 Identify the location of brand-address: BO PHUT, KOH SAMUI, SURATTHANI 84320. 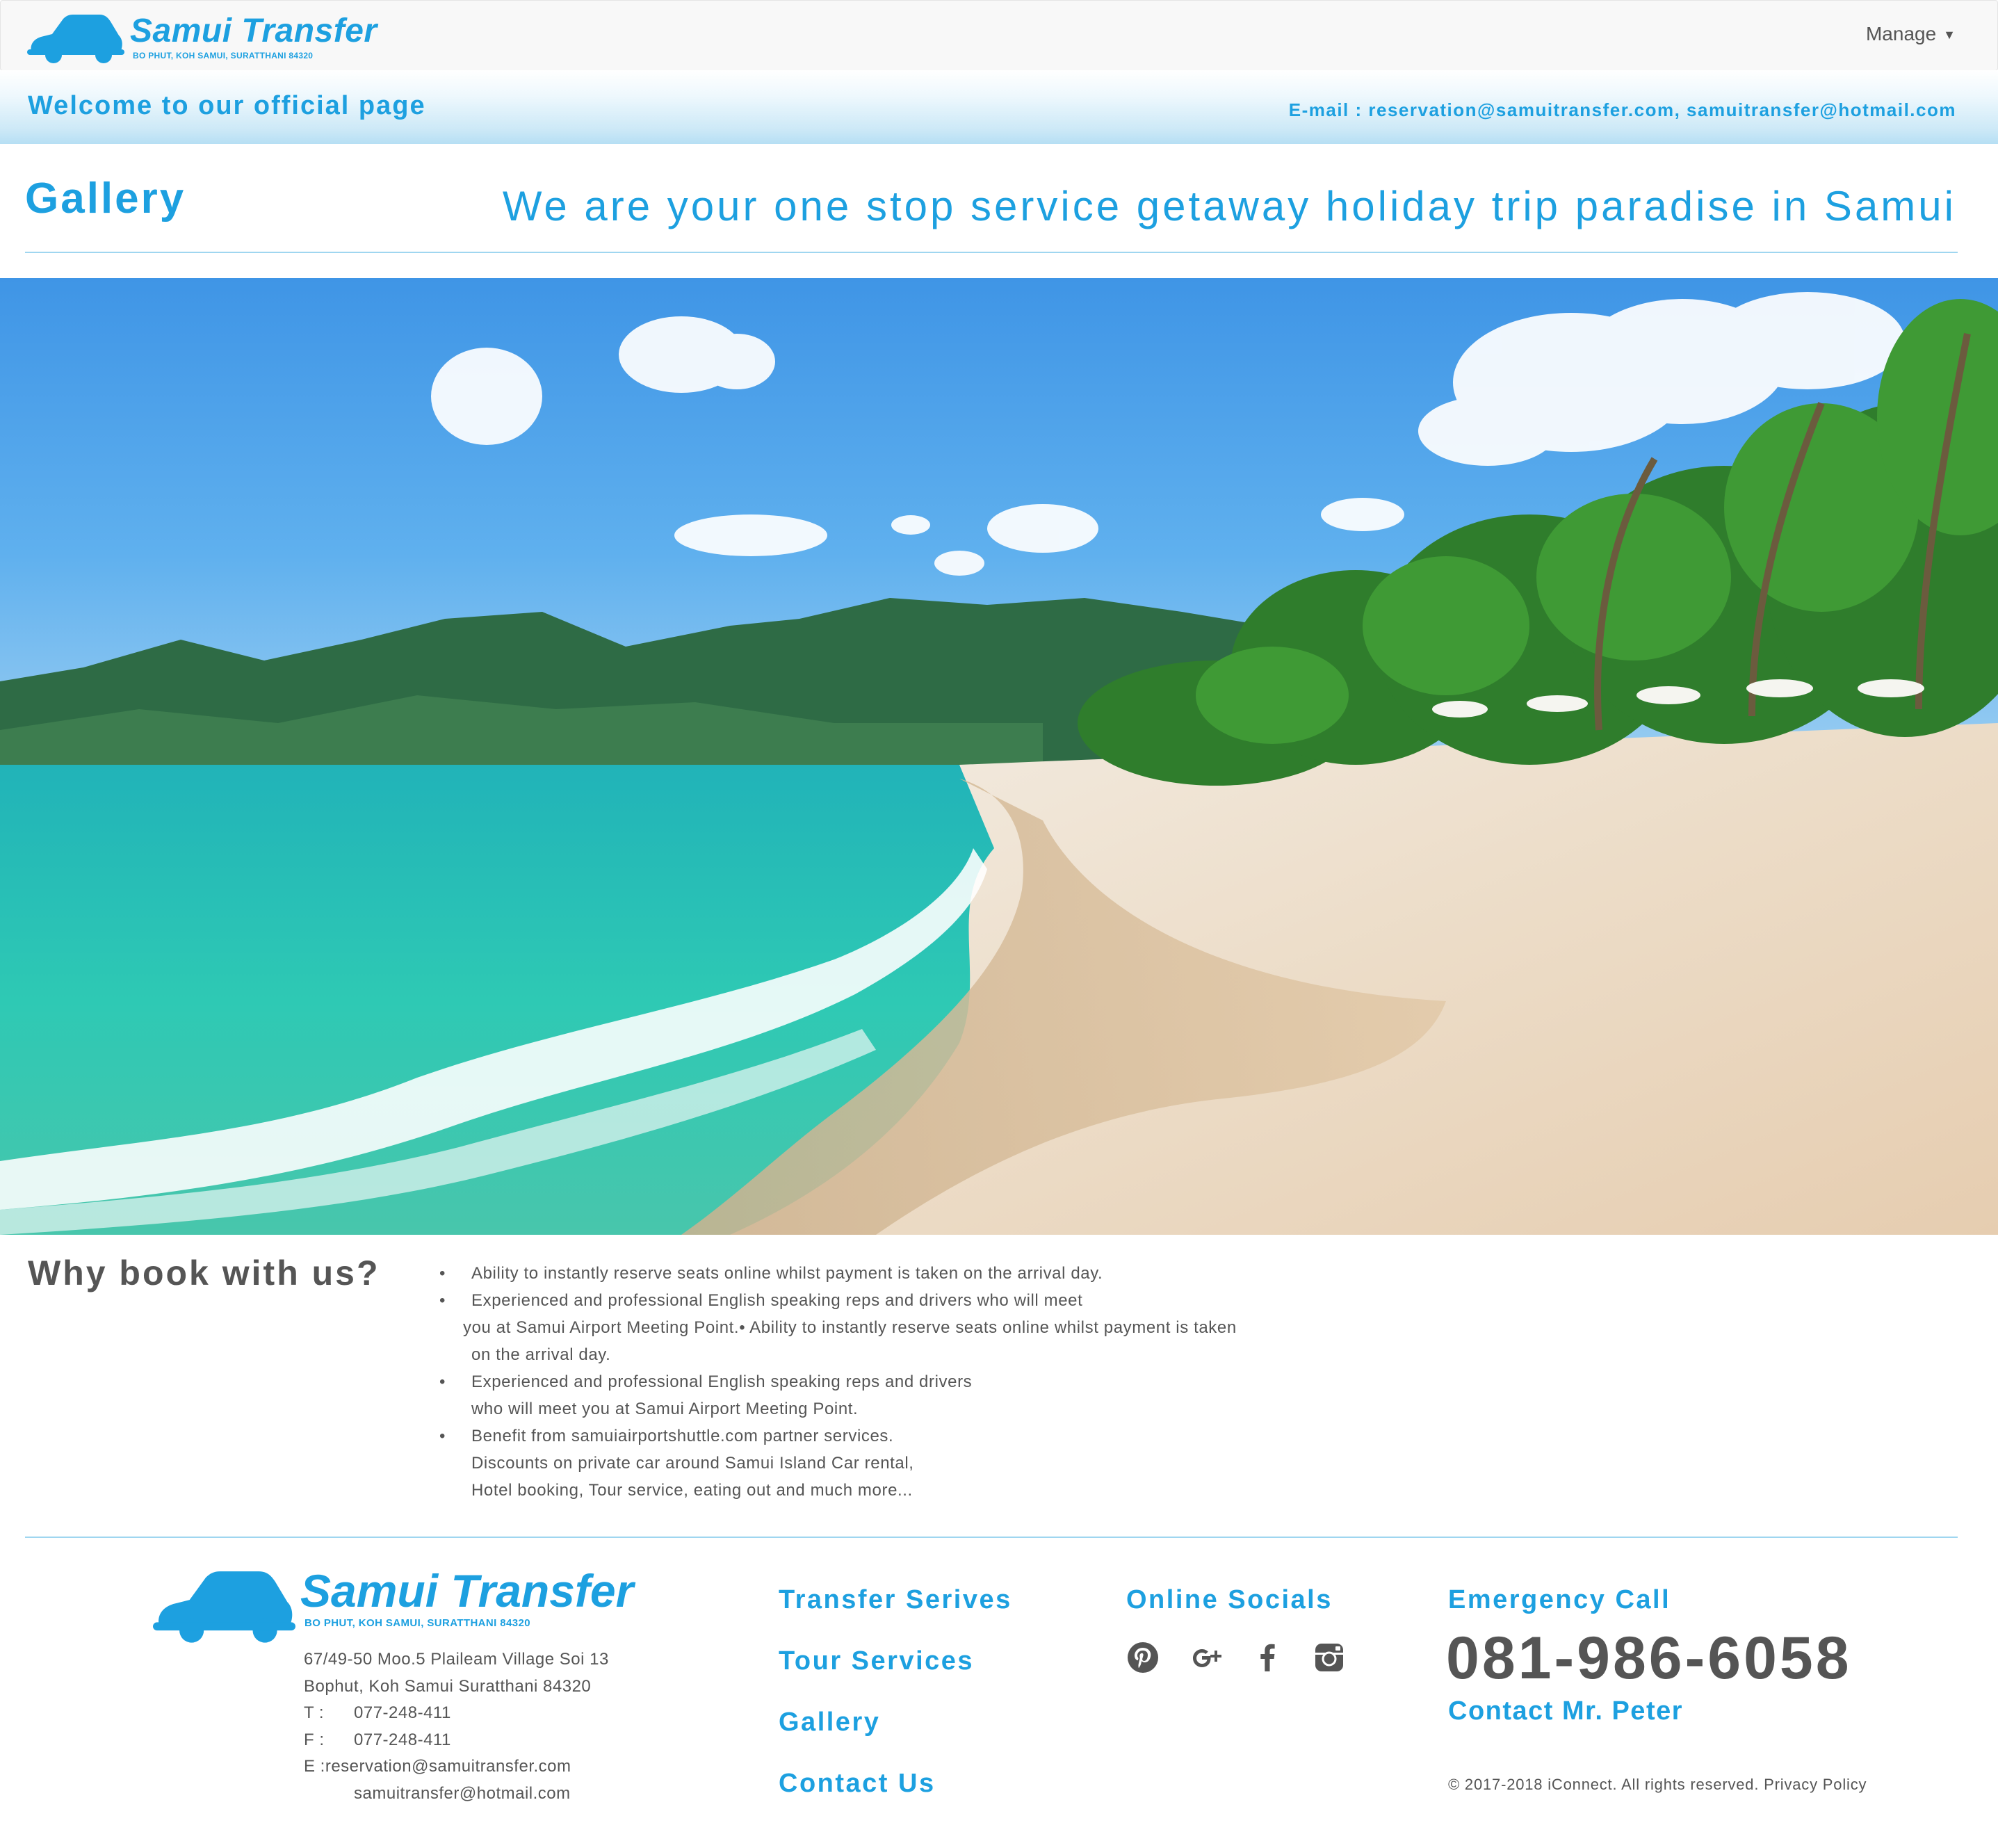
(223, 55).